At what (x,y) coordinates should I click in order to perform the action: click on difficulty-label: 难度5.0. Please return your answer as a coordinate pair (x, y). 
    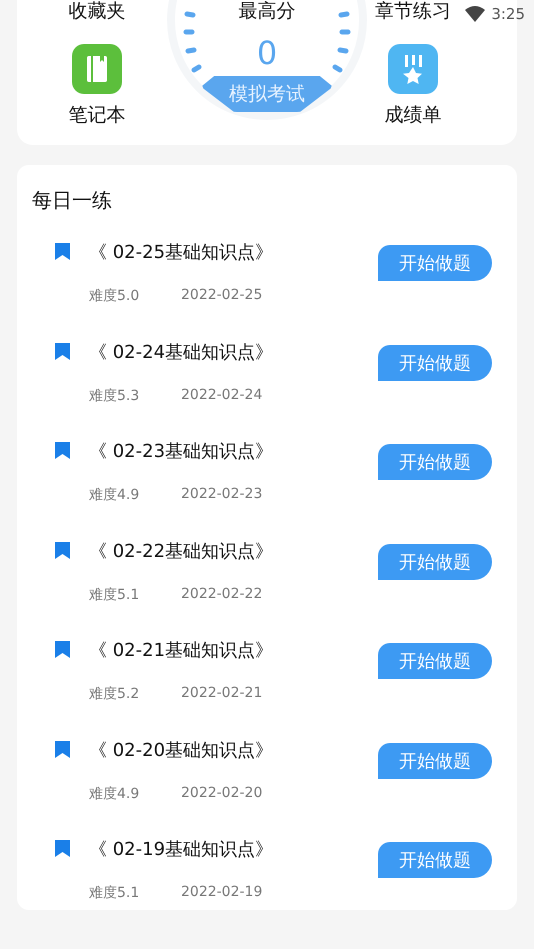
    Looking at the image, I should click on (114, 296).